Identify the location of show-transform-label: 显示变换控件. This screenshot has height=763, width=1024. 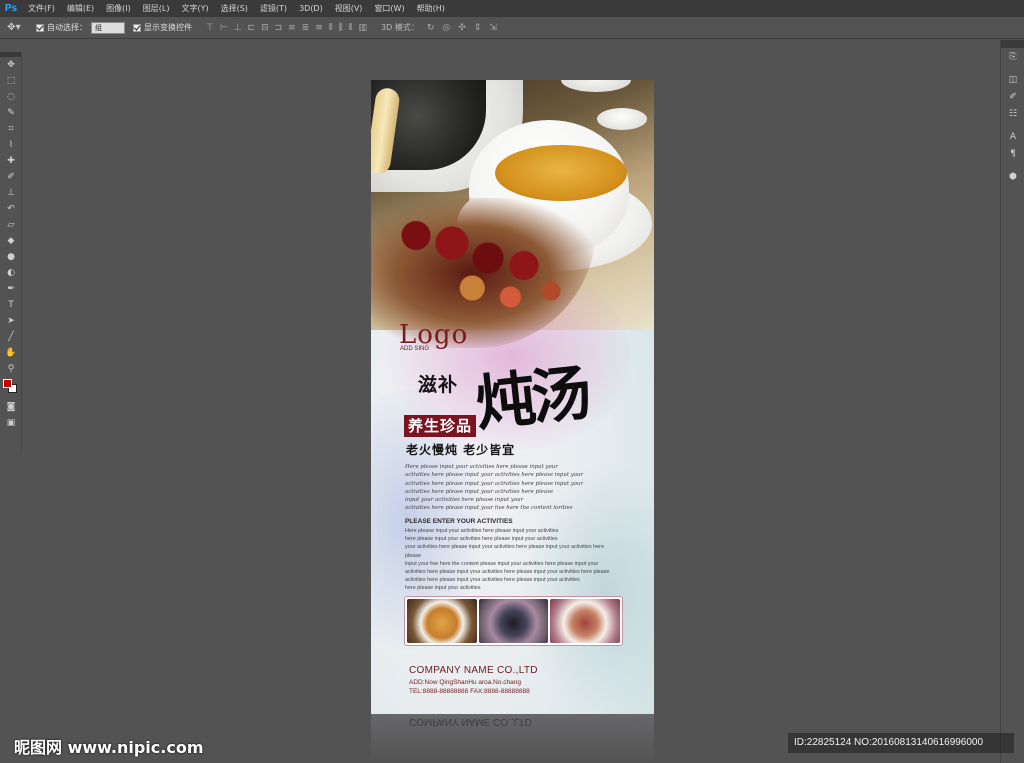
(168, 27).